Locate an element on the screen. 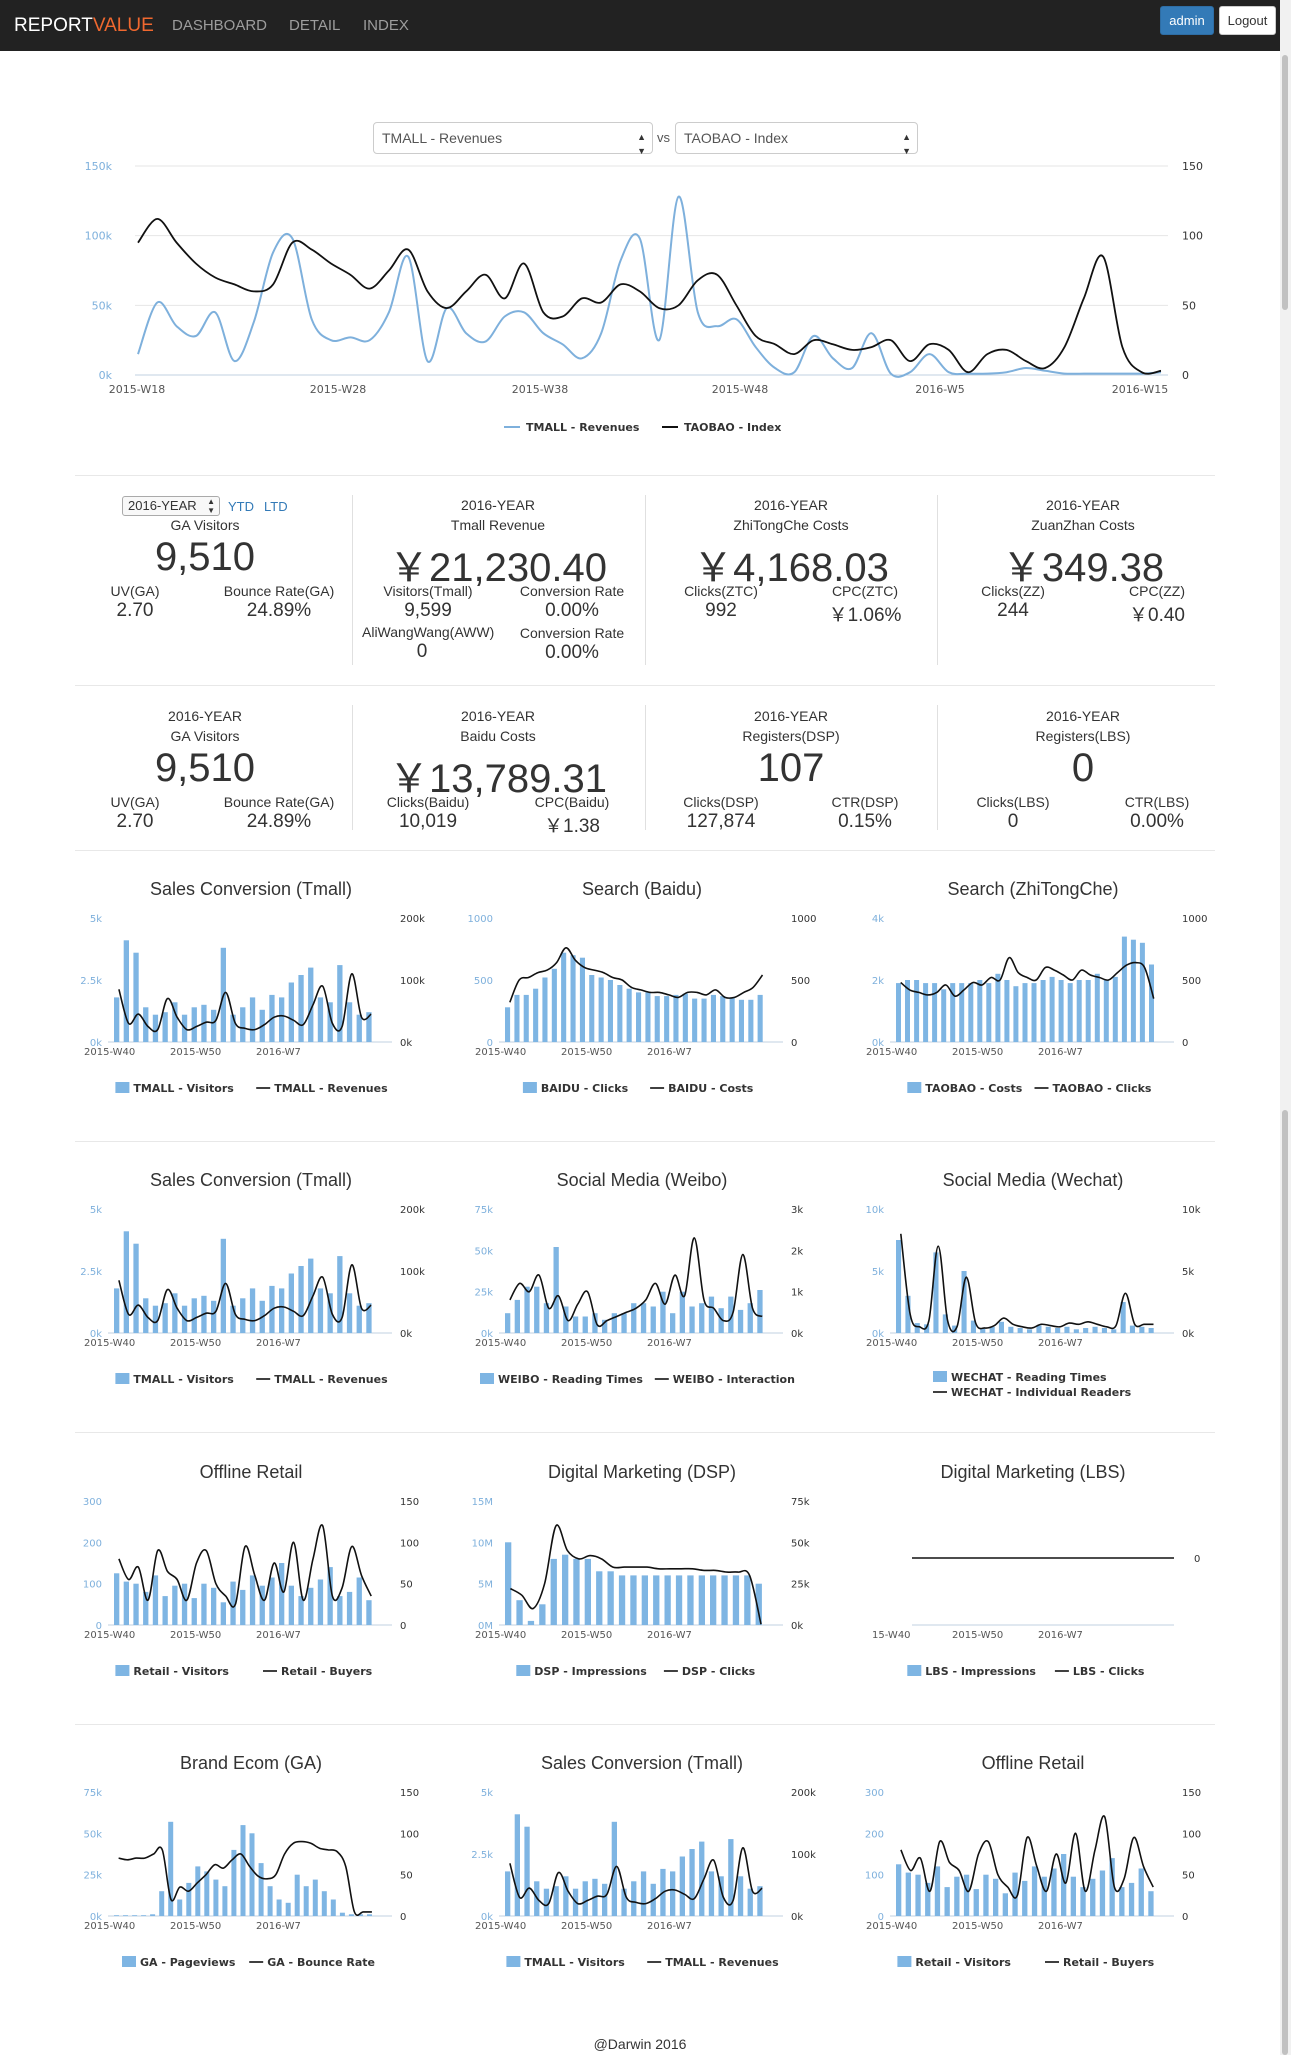  legend-label: TAOBAO - Clicks is located at coordinates (1102, 1088).